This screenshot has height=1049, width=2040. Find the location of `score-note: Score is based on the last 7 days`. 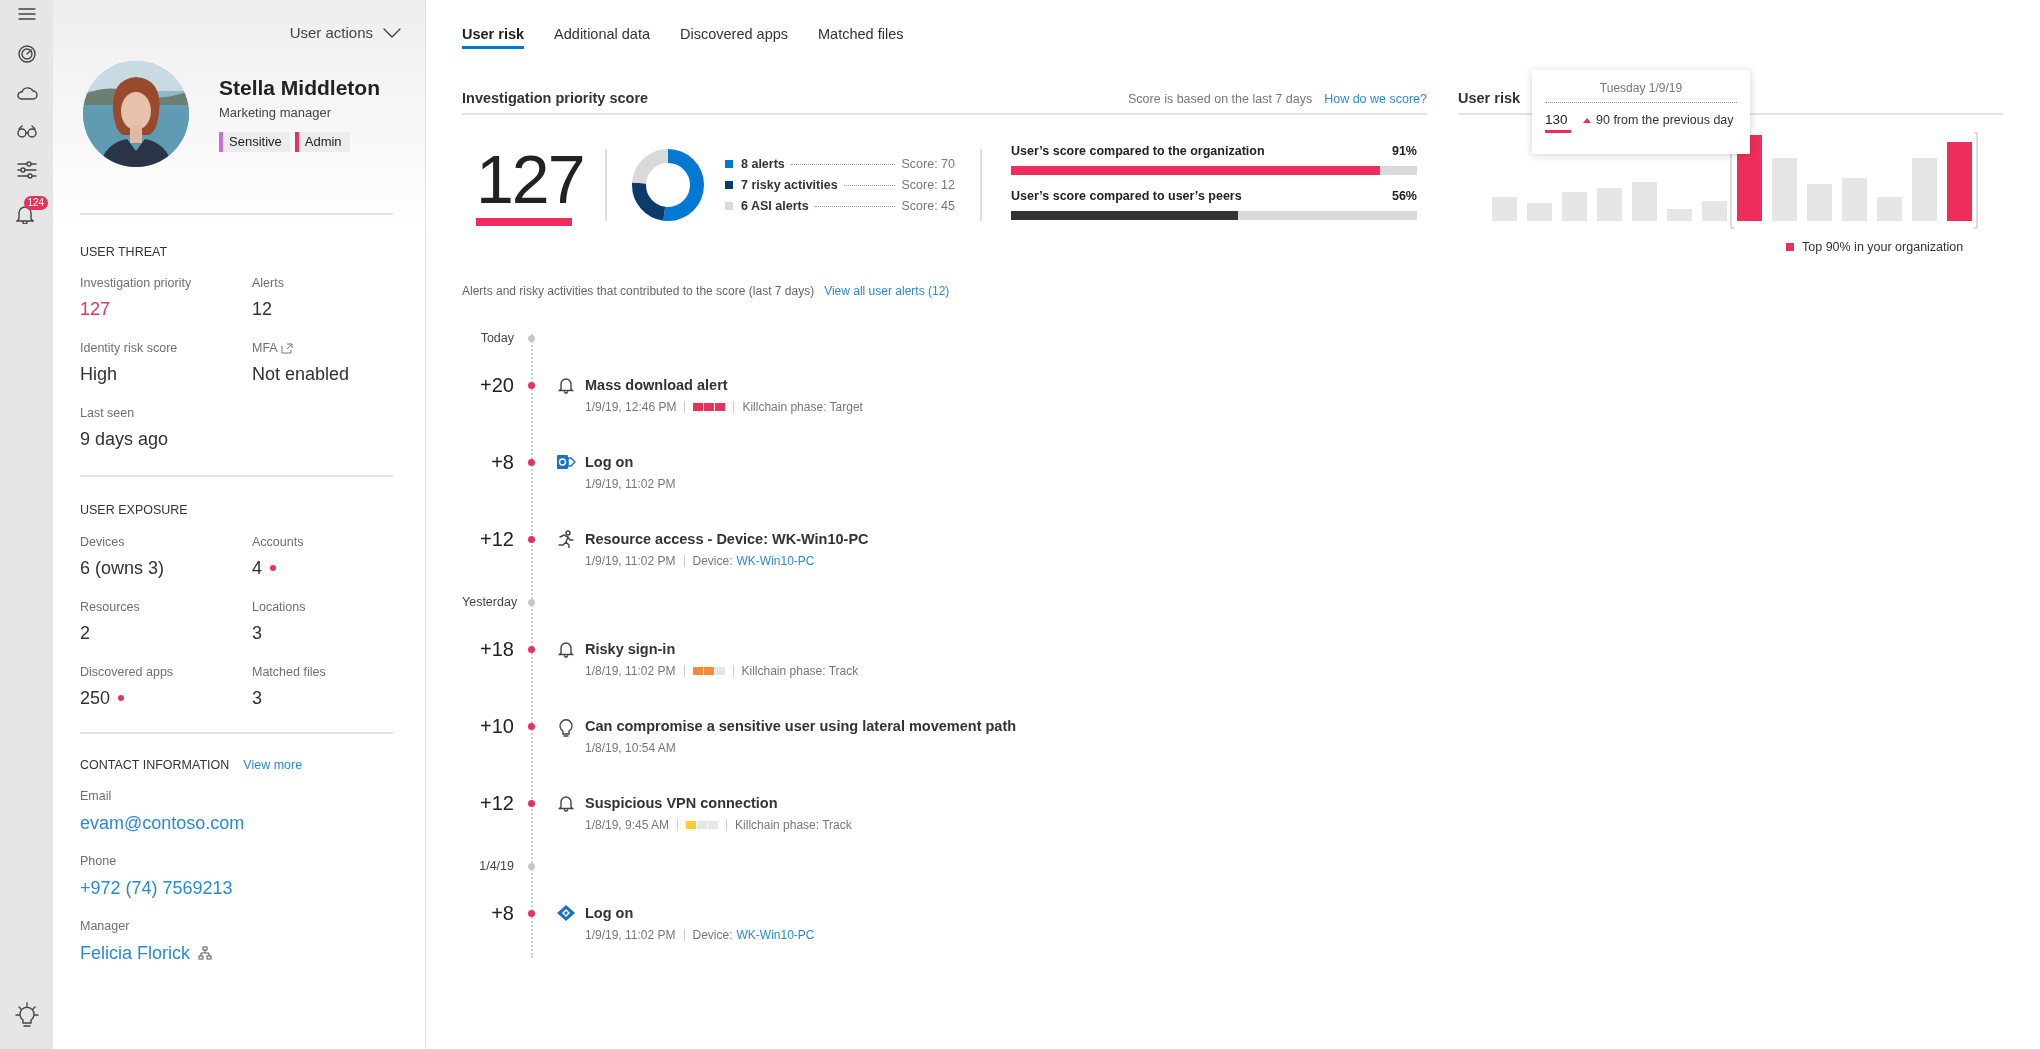

score-note: Score is based on the last 7 days is located at coordinates (1220, 99).